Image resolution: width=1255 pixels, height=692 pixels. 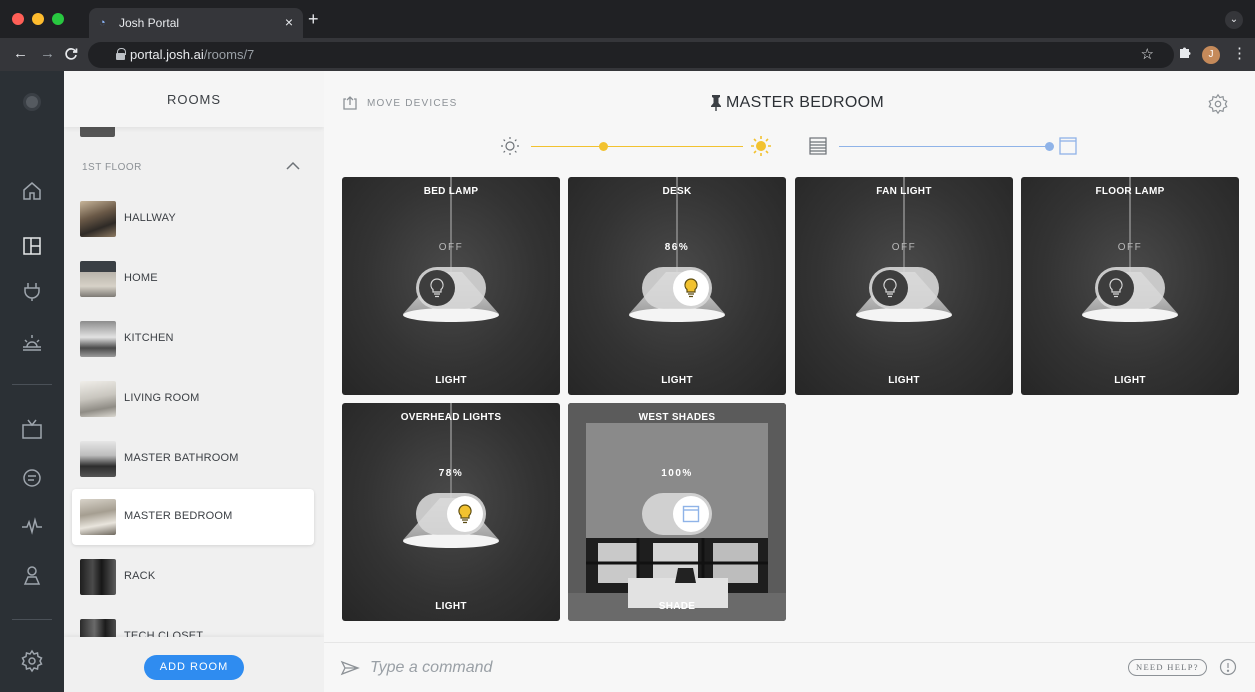 I want to click on kebab-menu-icon: ⋮, so click(x=1239, y=53).